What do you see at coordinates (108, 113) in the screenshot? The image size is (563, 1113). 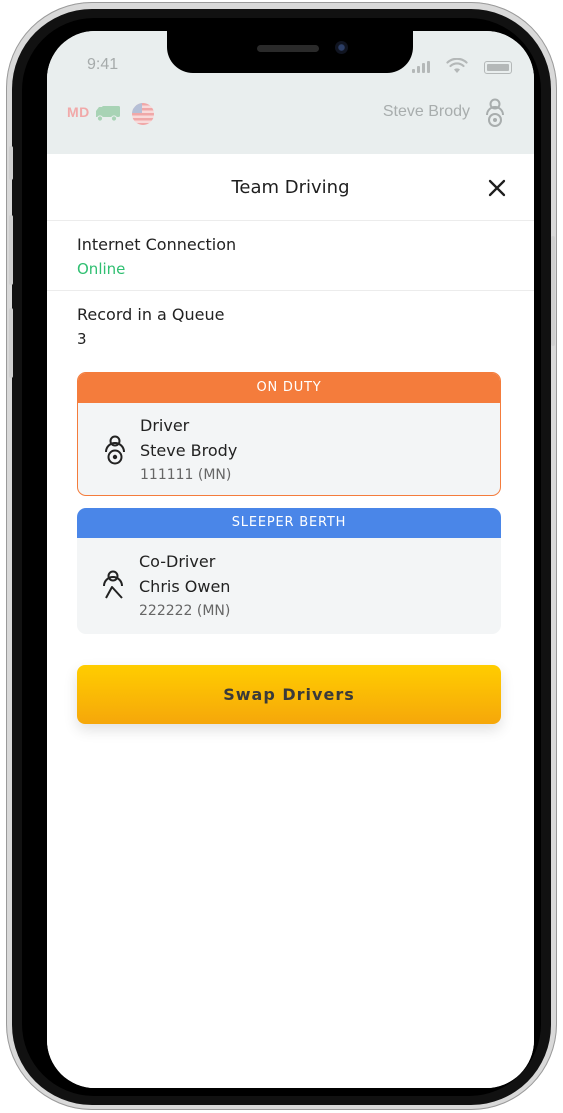 I see `truck-icon` at bounding box center [108, 113].